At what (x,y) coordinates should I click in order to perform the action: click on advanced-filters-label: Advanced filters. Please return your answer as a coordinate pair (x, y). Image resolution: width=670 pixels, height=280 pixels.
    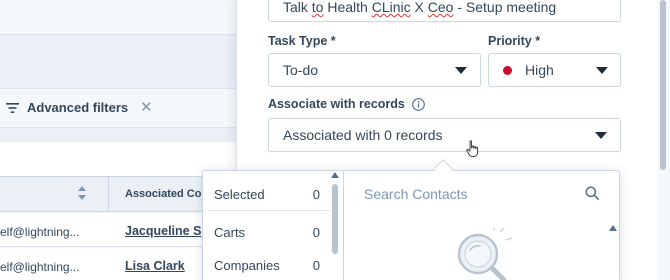
    Looking at the image, I should click on (78, 107).